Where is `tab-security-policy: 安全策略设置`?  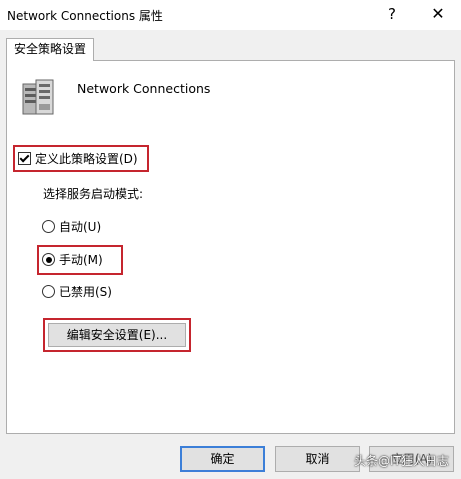 tab-security-policy: 安全策略设置 is located at coordinates (50, 49).